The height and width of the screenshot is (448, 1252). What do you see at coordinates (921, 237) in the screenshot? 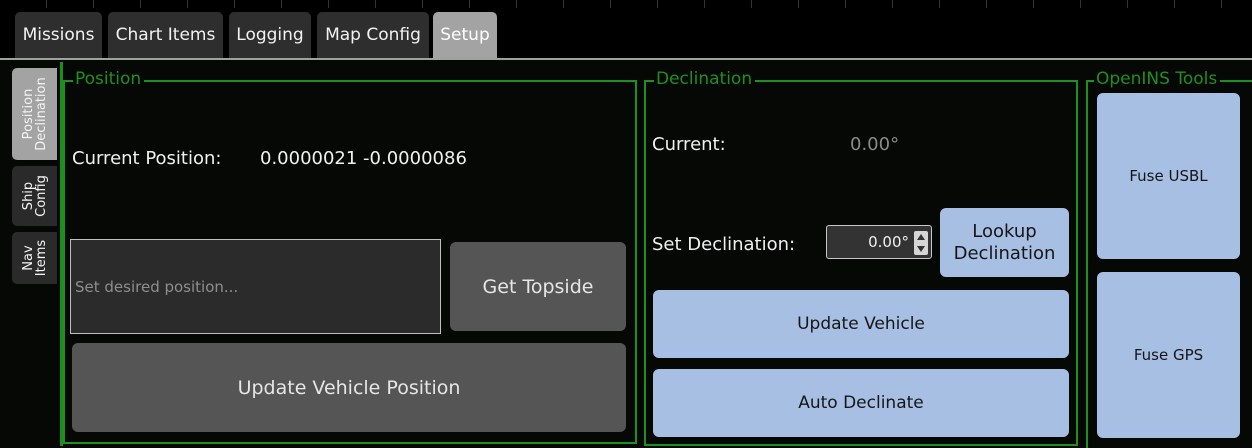
I see `spin-up-icon` at bounding box center [921, 237].